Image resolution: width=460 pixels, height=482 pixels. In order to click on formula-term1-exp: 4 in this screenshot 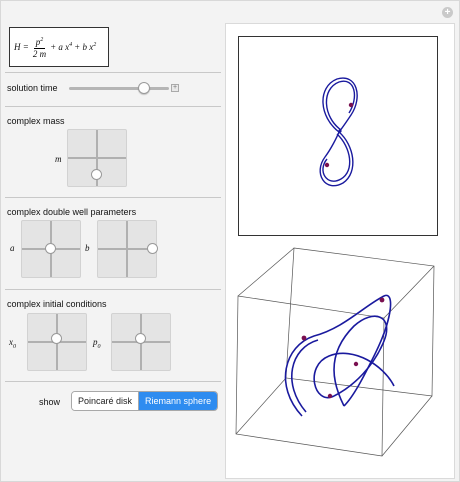, I will do `click(71, 45)`.